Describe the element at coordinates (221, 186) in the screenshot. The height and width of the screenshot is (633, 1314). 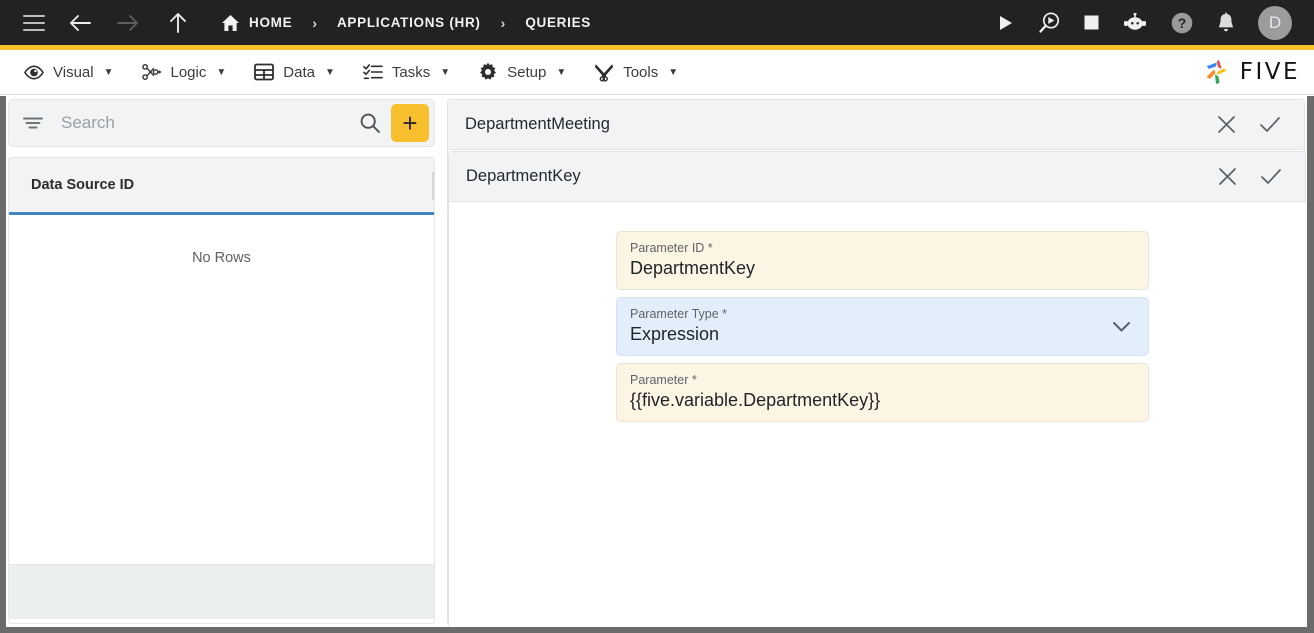
I see `grid-header-row: Data Source ID` at that location.